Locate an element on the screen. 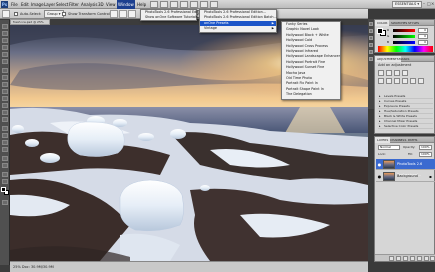  hue-saturation-icon is located at coordinates (389, 81).